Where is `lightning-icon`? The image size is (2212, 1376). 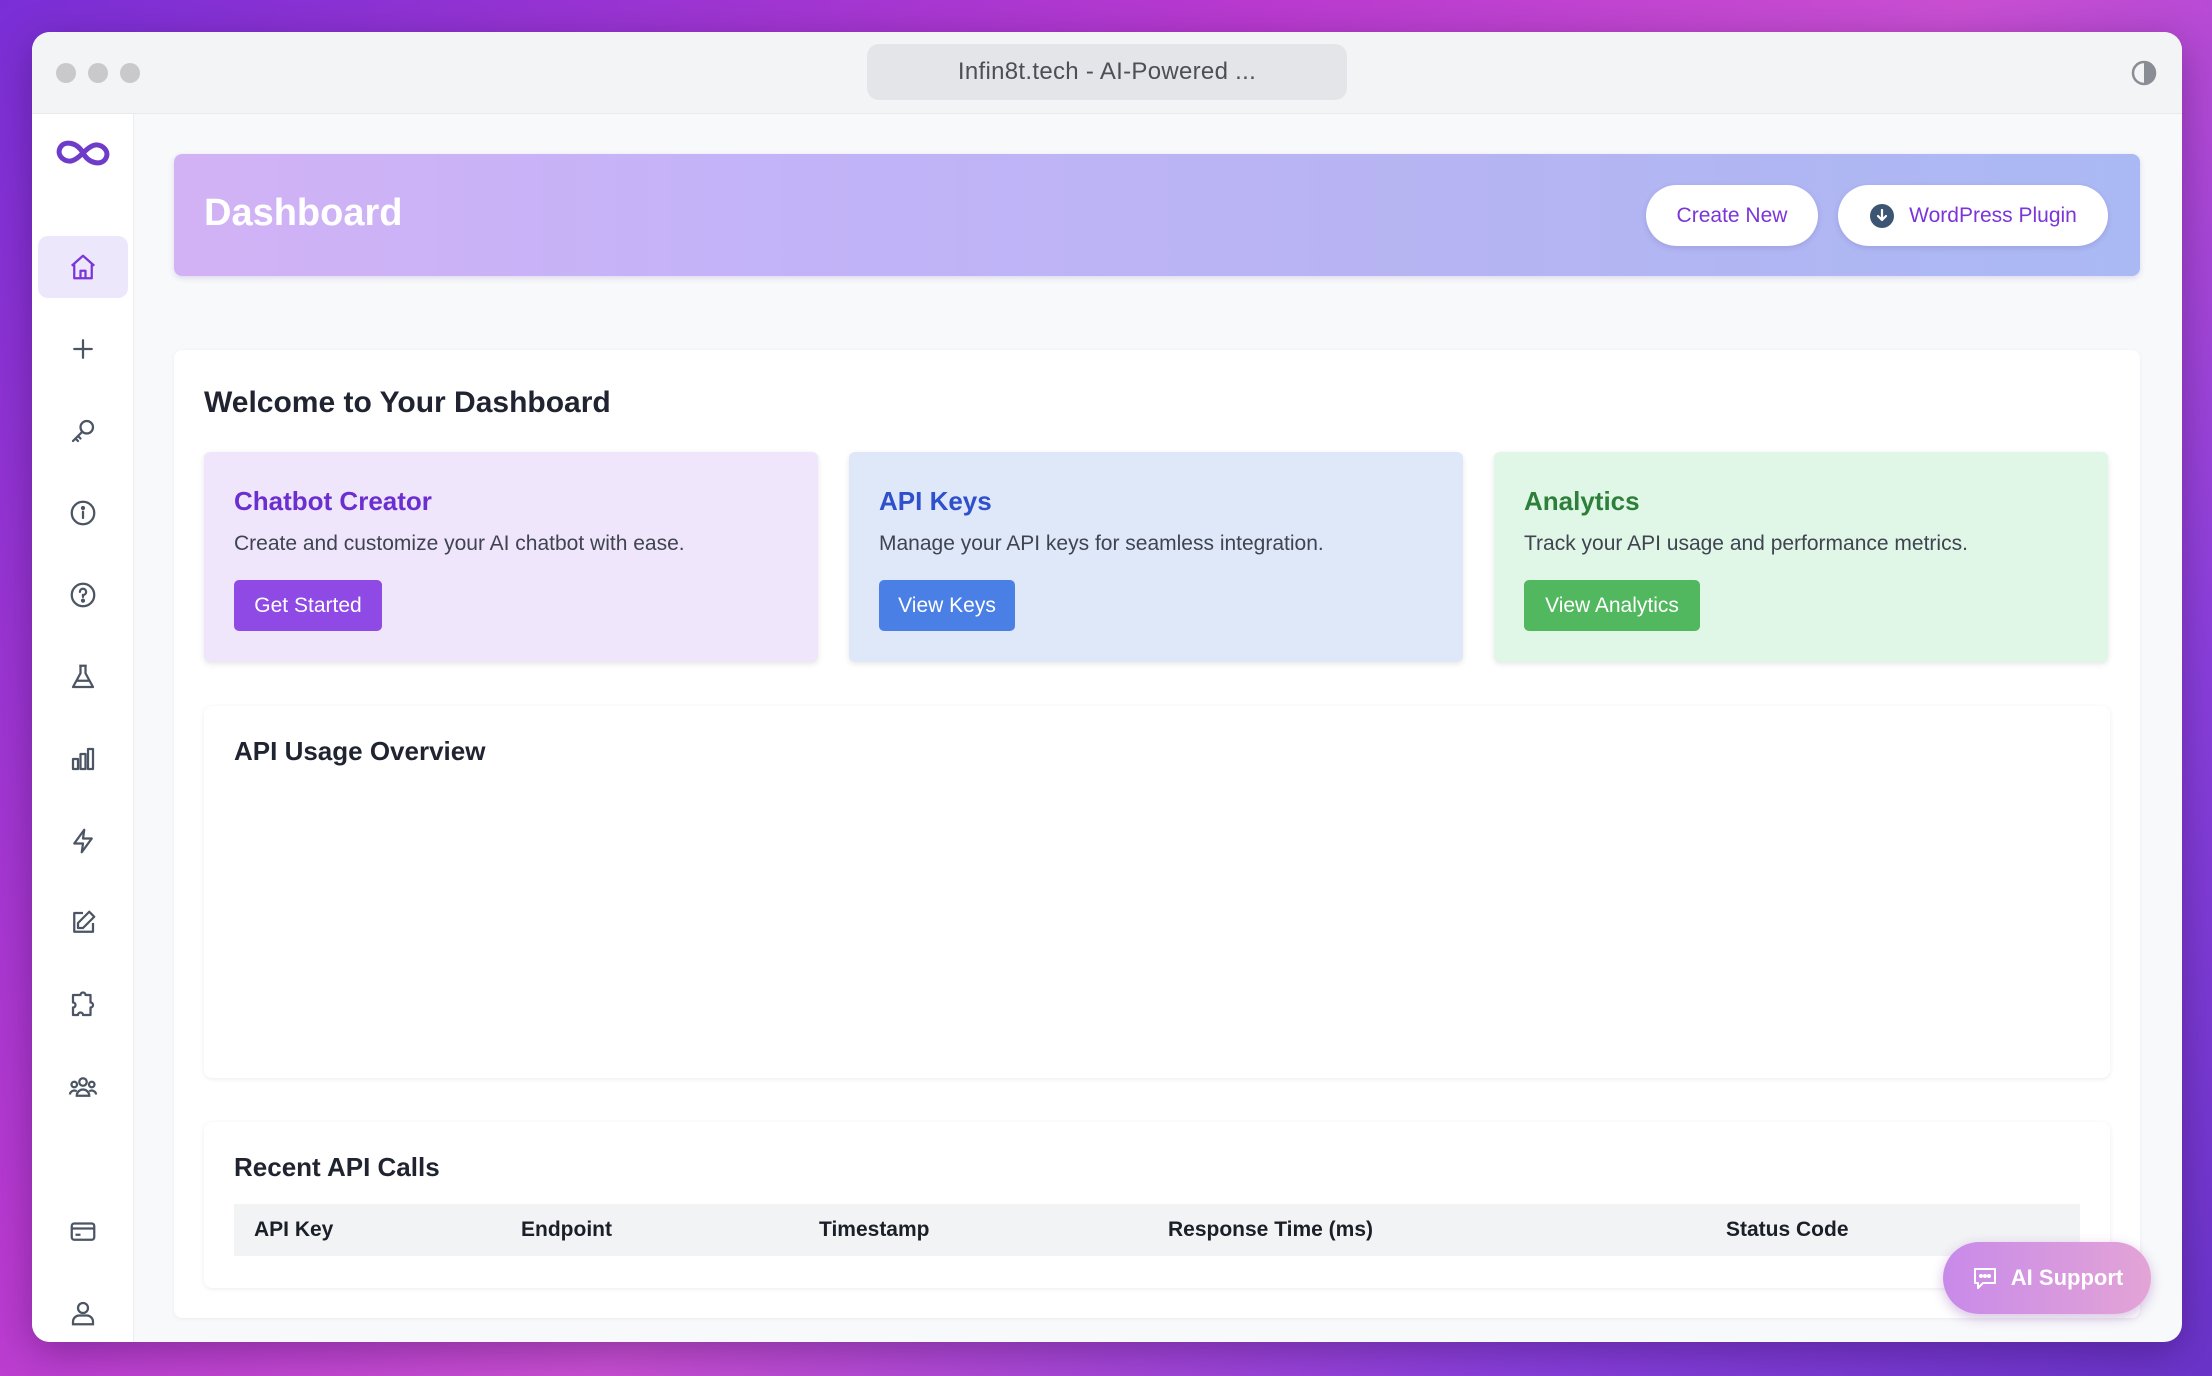 lightning-icon is located at coordinates (83, 841).